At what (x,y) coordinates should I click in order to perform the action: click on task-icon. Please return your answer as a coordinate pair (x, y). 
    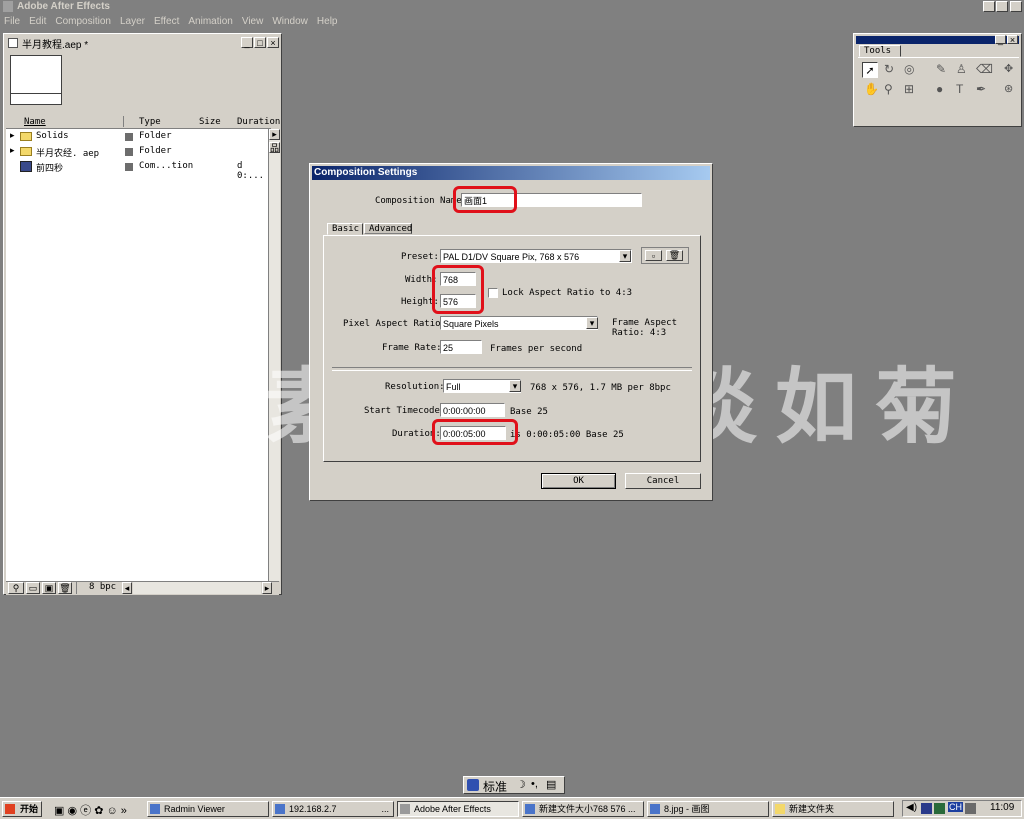
    Looking at the image, I should click on (280, 809).